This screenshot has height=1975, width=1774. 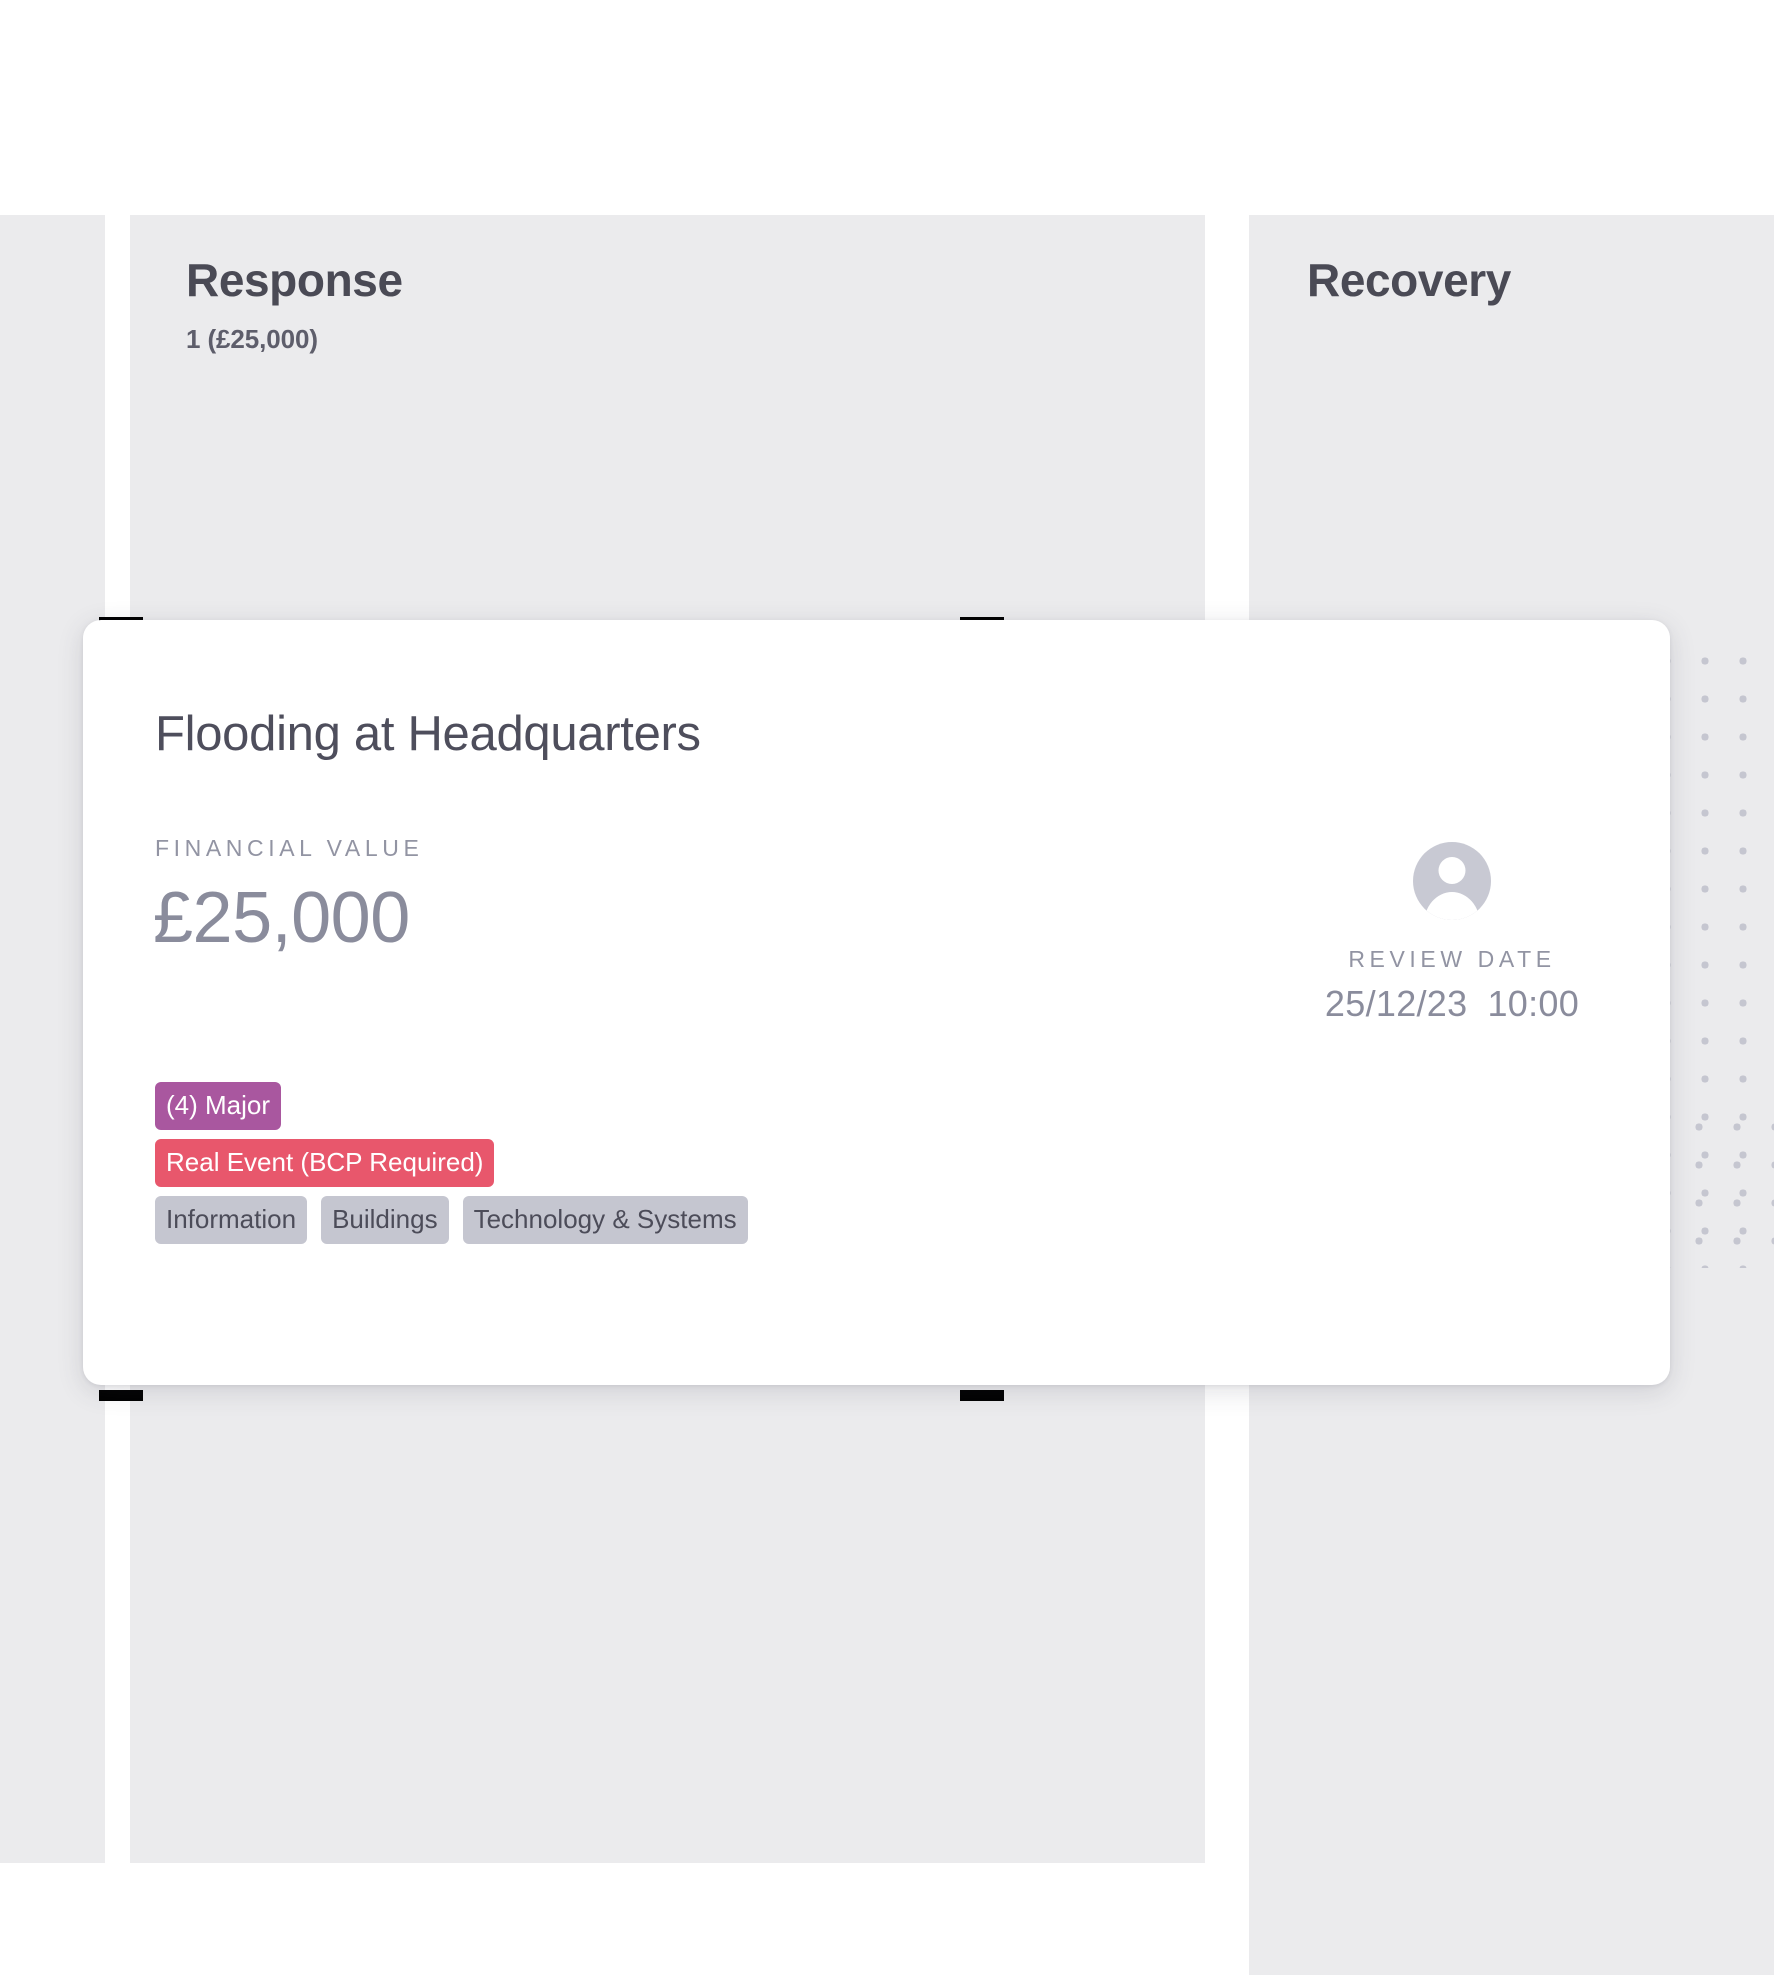 I want to click on incident-meta: Review Date 25/12/23 10:00, so click(x=1452, y=933).